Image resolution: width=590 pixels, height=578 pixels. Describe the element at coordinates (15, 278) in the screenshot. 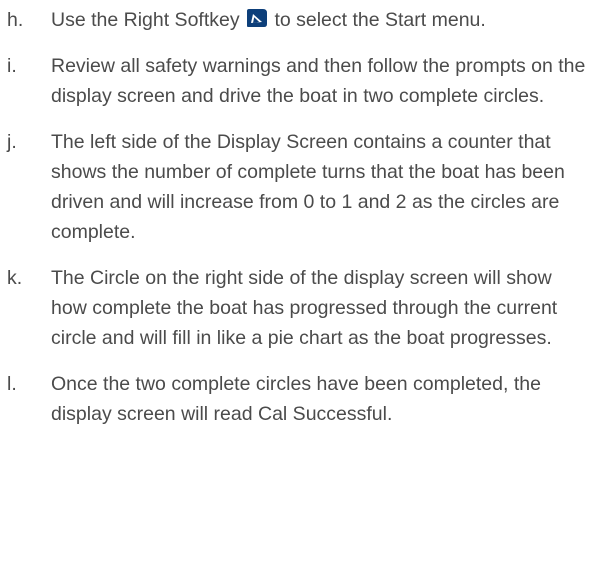

I see `step-letter: k.` at that location.